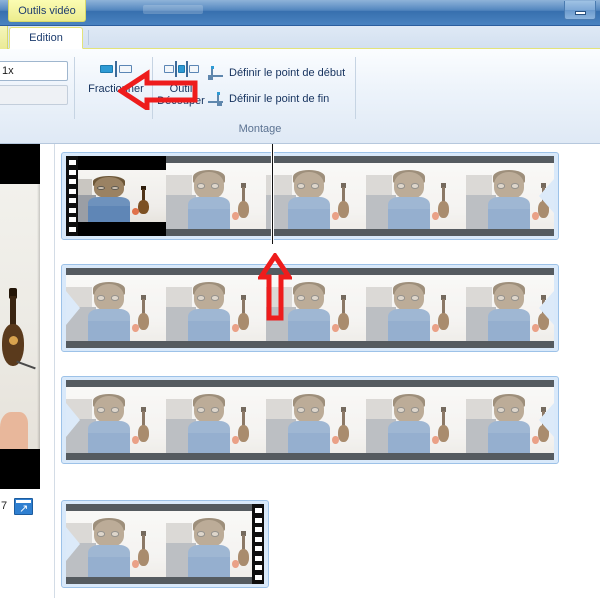 This screenshot has height=598, width=600. What do you see at coordinates (300, 37) in the screenshot?
I see `ribbon-tab-strip: Edition` at bounding box center [300, 37].